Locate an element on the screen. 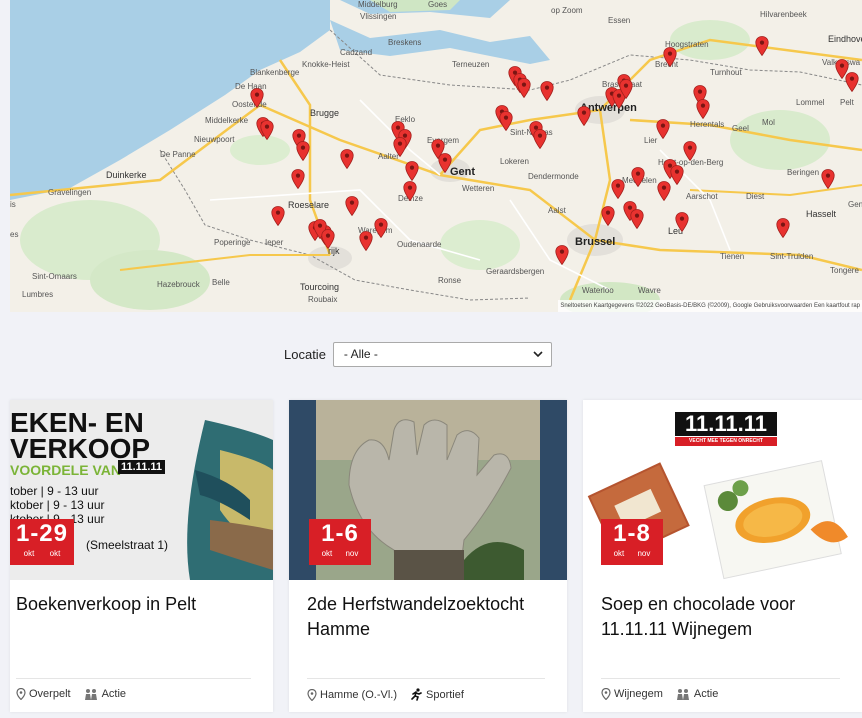 Image resolution: width=862 pixels, height=718 pixels. map-label: Hilvarenbeek is located at coordinates (783, 14).